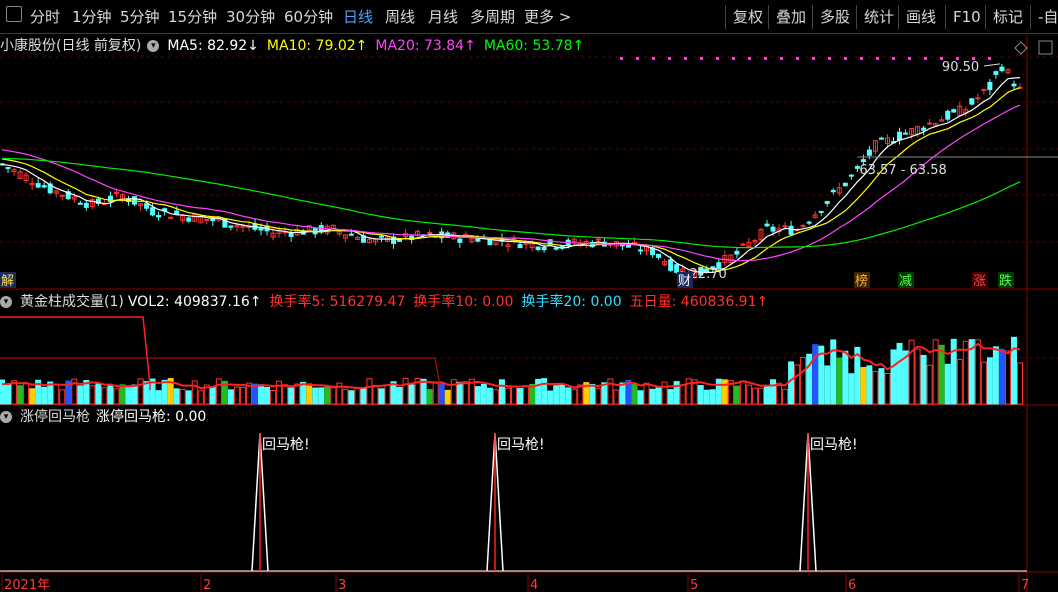 The image size is (1058, 592). What do you see at coordinates (213, 46) in the screenshot?
I see `ma5-label: MA5: 82.92↓` at bounding box center [213, 46].